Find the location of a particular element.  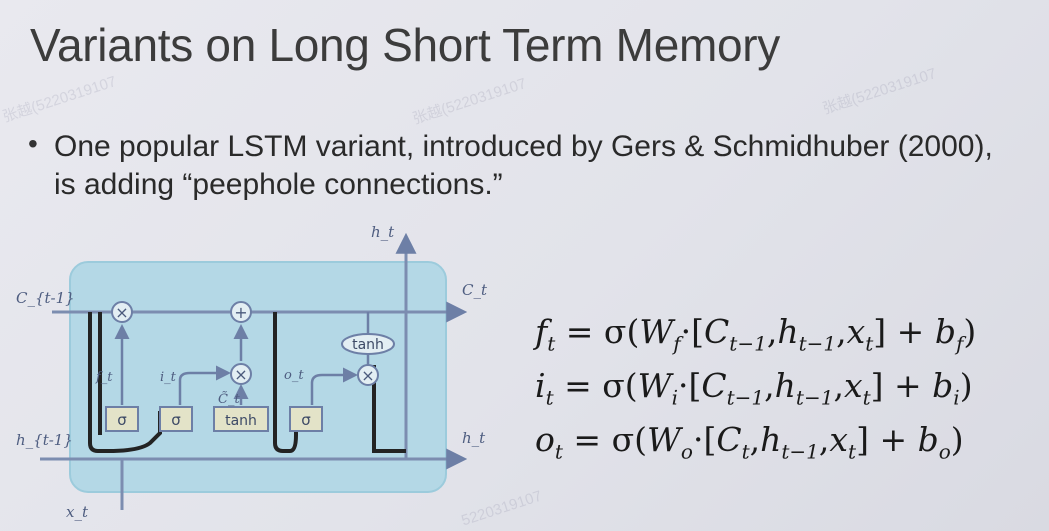

output-multiply-symbol: × is located at coordinates (367, 375).